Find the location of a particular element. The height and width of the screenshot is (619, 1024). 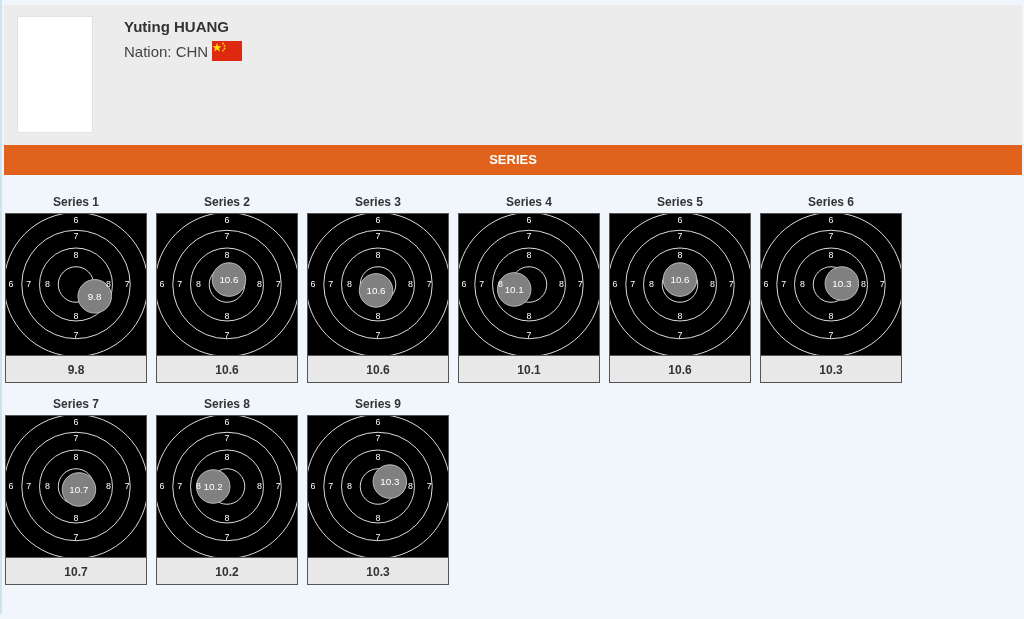

series-title: Series 9 is located at coordinates (377, 405).